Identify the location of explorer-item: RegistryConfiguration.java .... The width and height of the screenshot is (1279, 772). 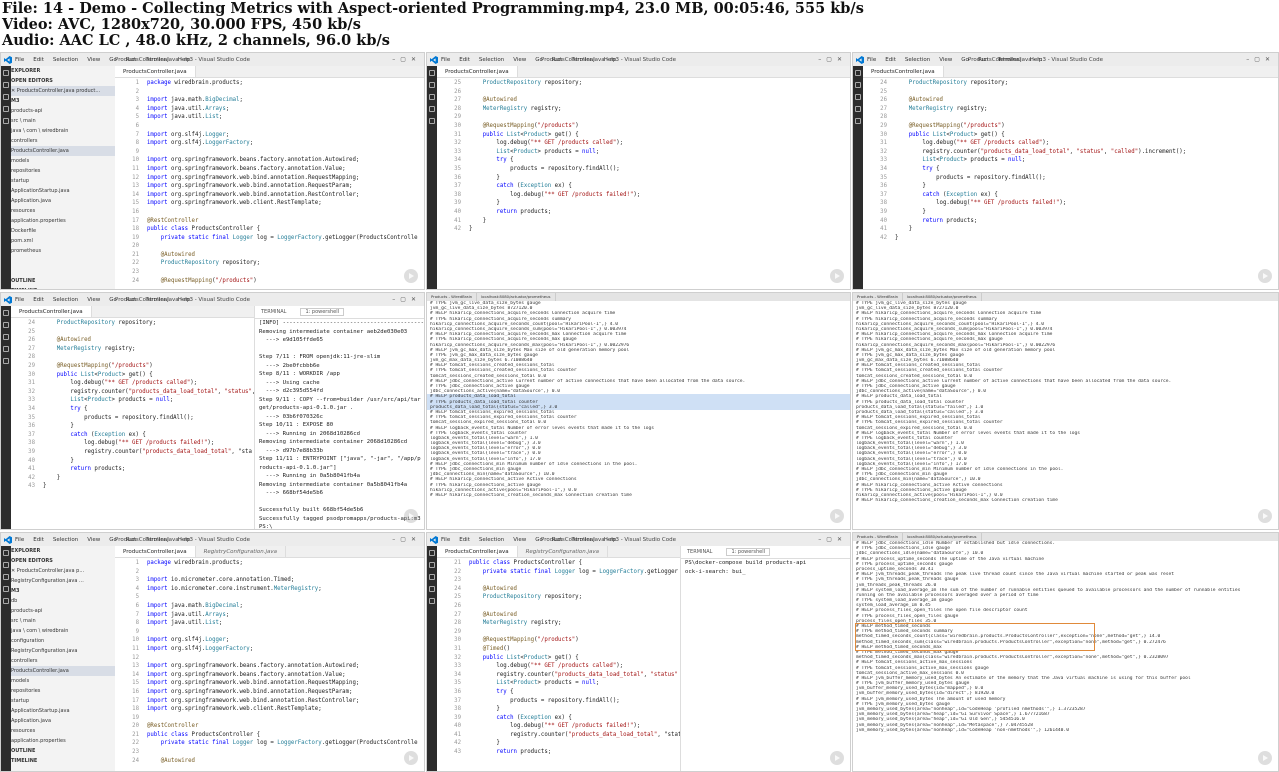
(63, 581).